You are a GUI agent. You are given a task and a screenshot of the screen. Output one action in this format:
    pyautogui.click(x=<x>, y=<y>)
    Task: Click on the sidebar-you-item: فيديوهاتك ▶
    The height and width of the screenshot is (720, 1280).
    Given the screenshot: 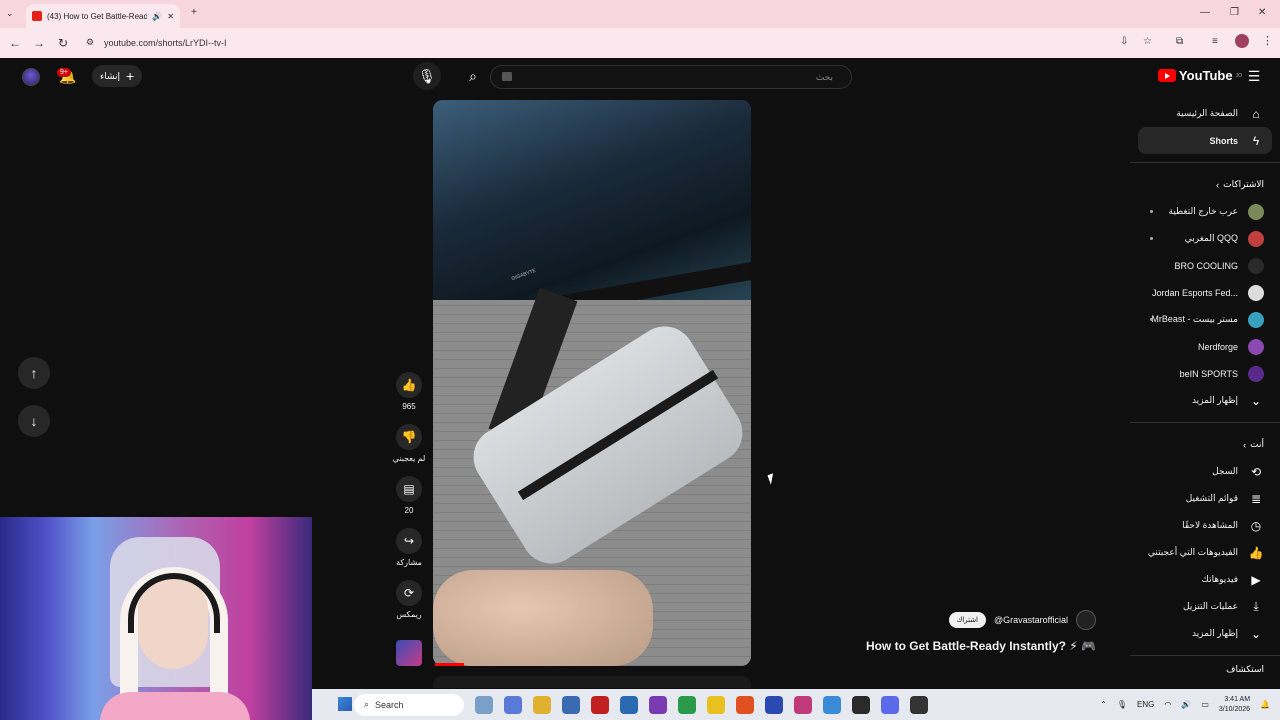 What is the action you would take?
    pyautogui.click(x=1205, y=579)
    